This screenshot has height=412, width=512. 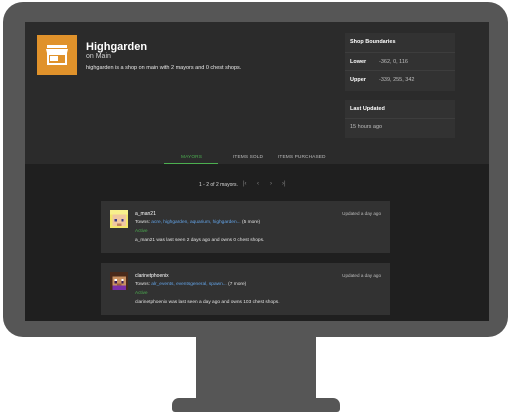 What do you see at coordinates (358, 62) in the screenshot?
I see `lower-label: Lower` at bounding box center [358, 62].